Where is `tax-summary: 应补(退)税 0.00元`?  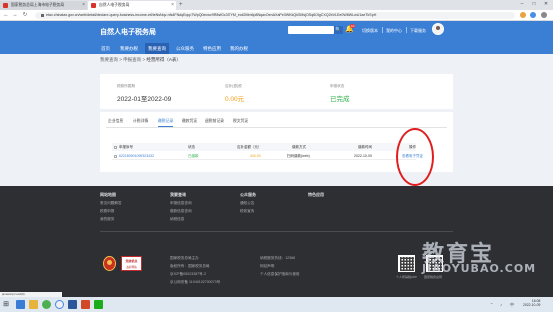 tax-summary: 应补(退)税 0.00元 is located at coordinates (234, 93).